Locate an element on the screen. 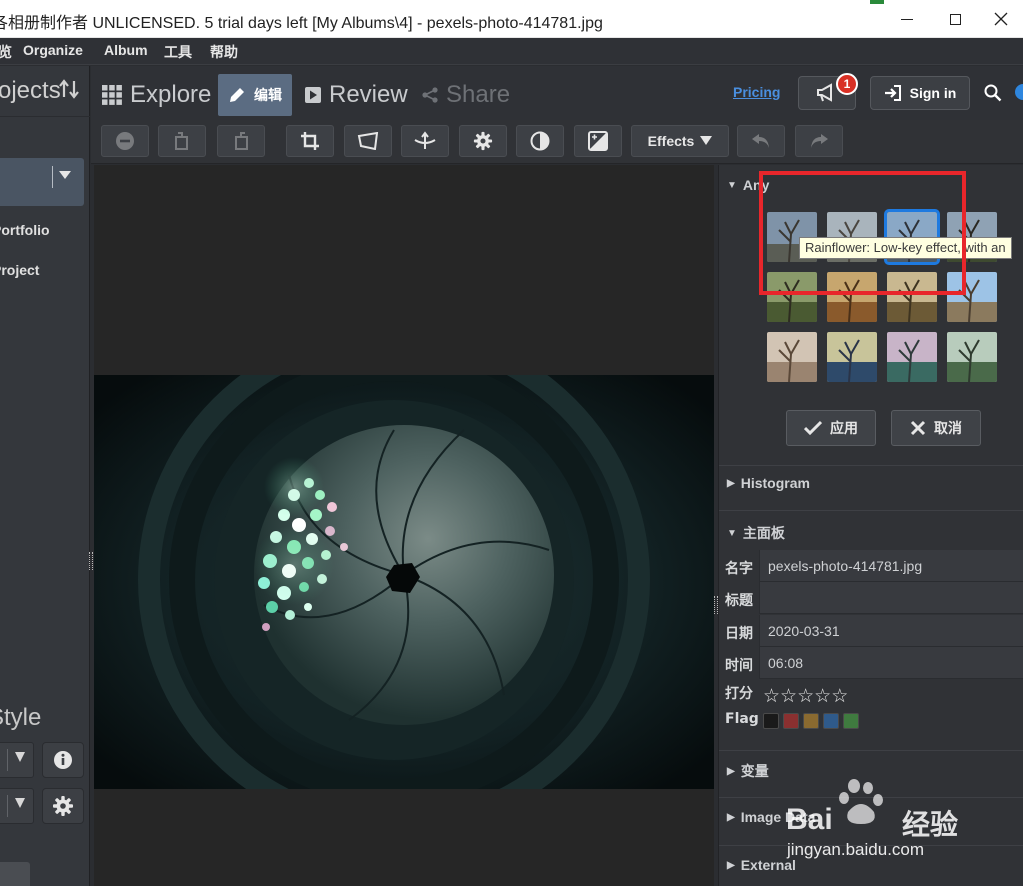 This screenshot has height=886, width=1023. exposure-button is located at coordinates (598, 141).